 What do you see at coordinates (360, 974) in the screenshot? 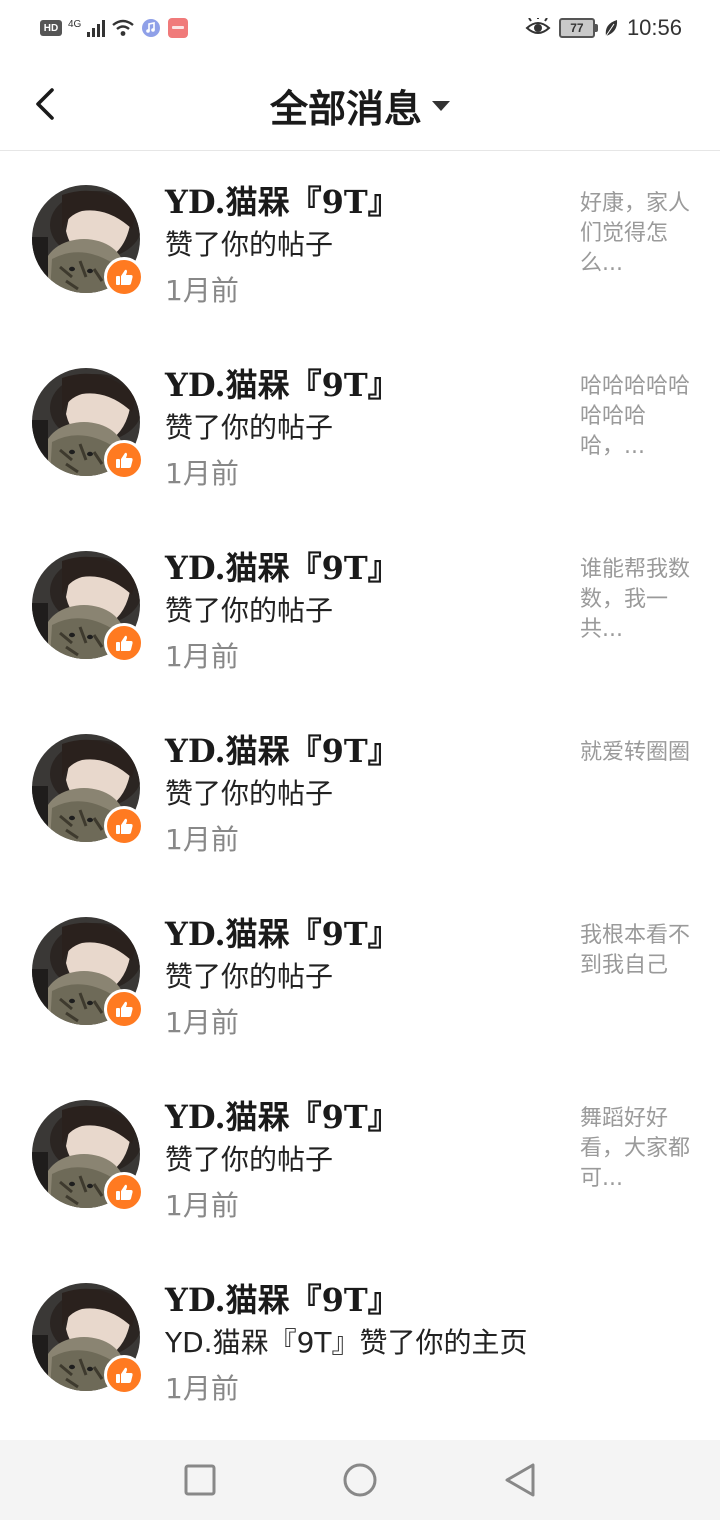
I see `message-item: YD.猫槑『9T』 赞了你的帖子 1月前 我根本看不到我自己` at bounding box center [360, 974].